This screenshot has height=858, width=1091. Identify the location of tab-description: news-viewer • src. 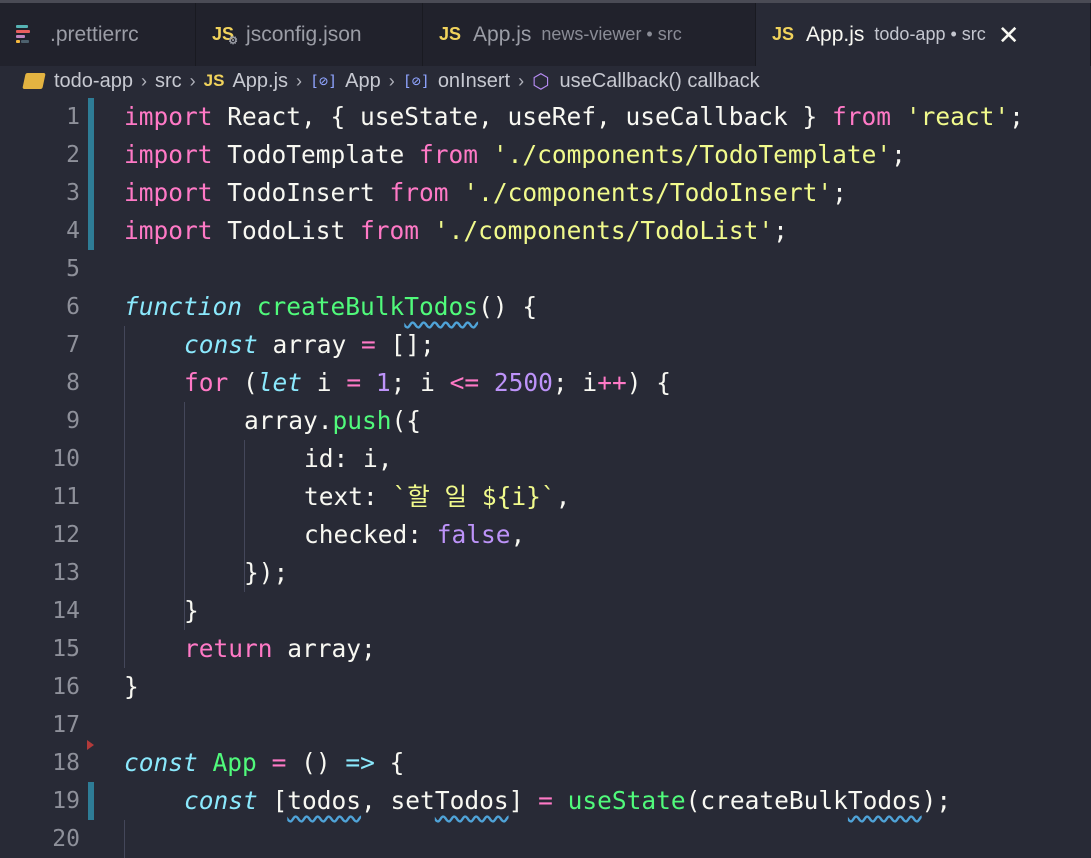
(611, 34).